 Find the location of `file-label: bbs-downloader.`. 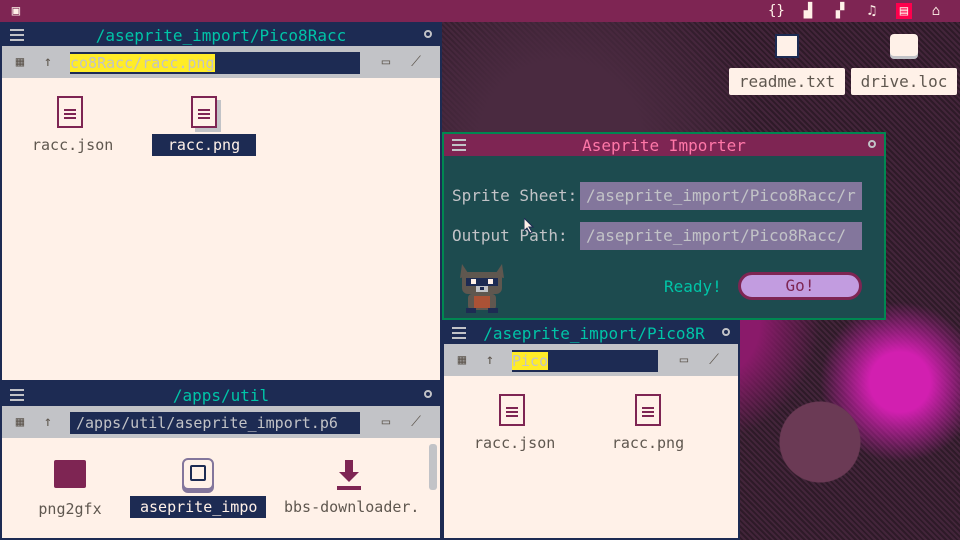

file-label: bbs-downloader. is located at coordinates (352, 507).